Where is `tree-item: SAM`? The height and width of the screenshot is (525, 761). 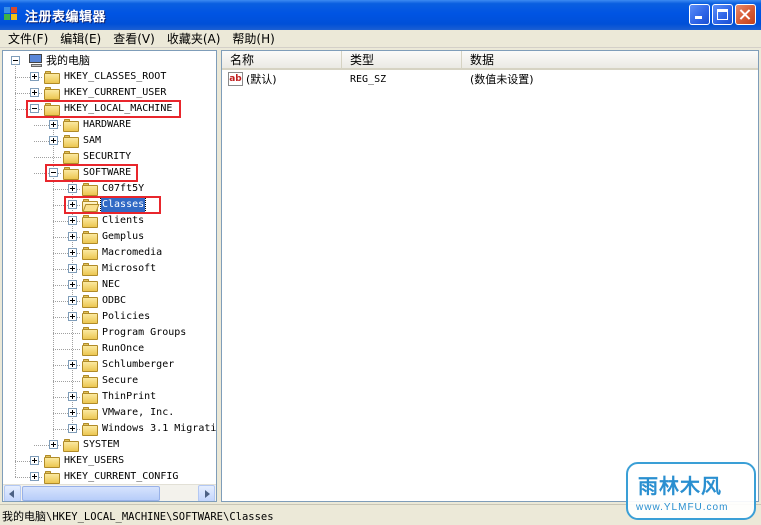 tree-item: SAM is located at coordinates (109, 141).